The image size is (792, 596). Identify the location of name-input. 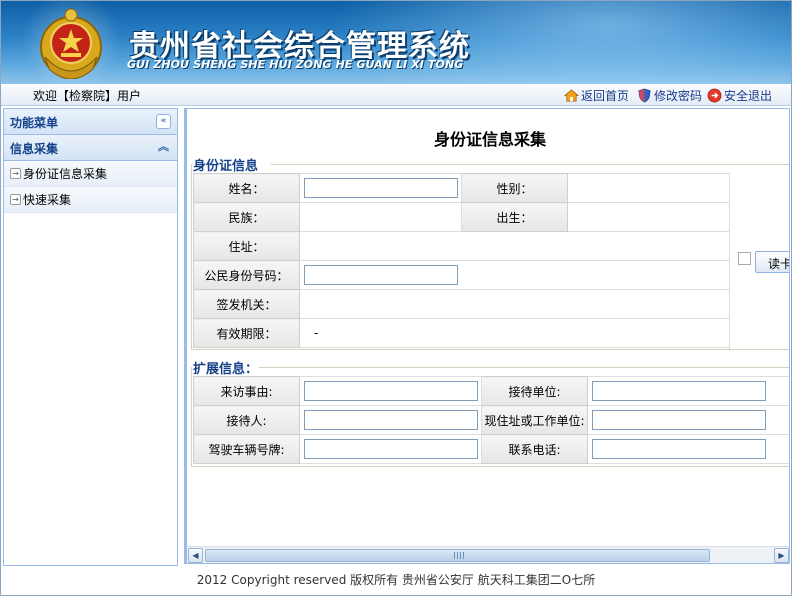
(381, 188).